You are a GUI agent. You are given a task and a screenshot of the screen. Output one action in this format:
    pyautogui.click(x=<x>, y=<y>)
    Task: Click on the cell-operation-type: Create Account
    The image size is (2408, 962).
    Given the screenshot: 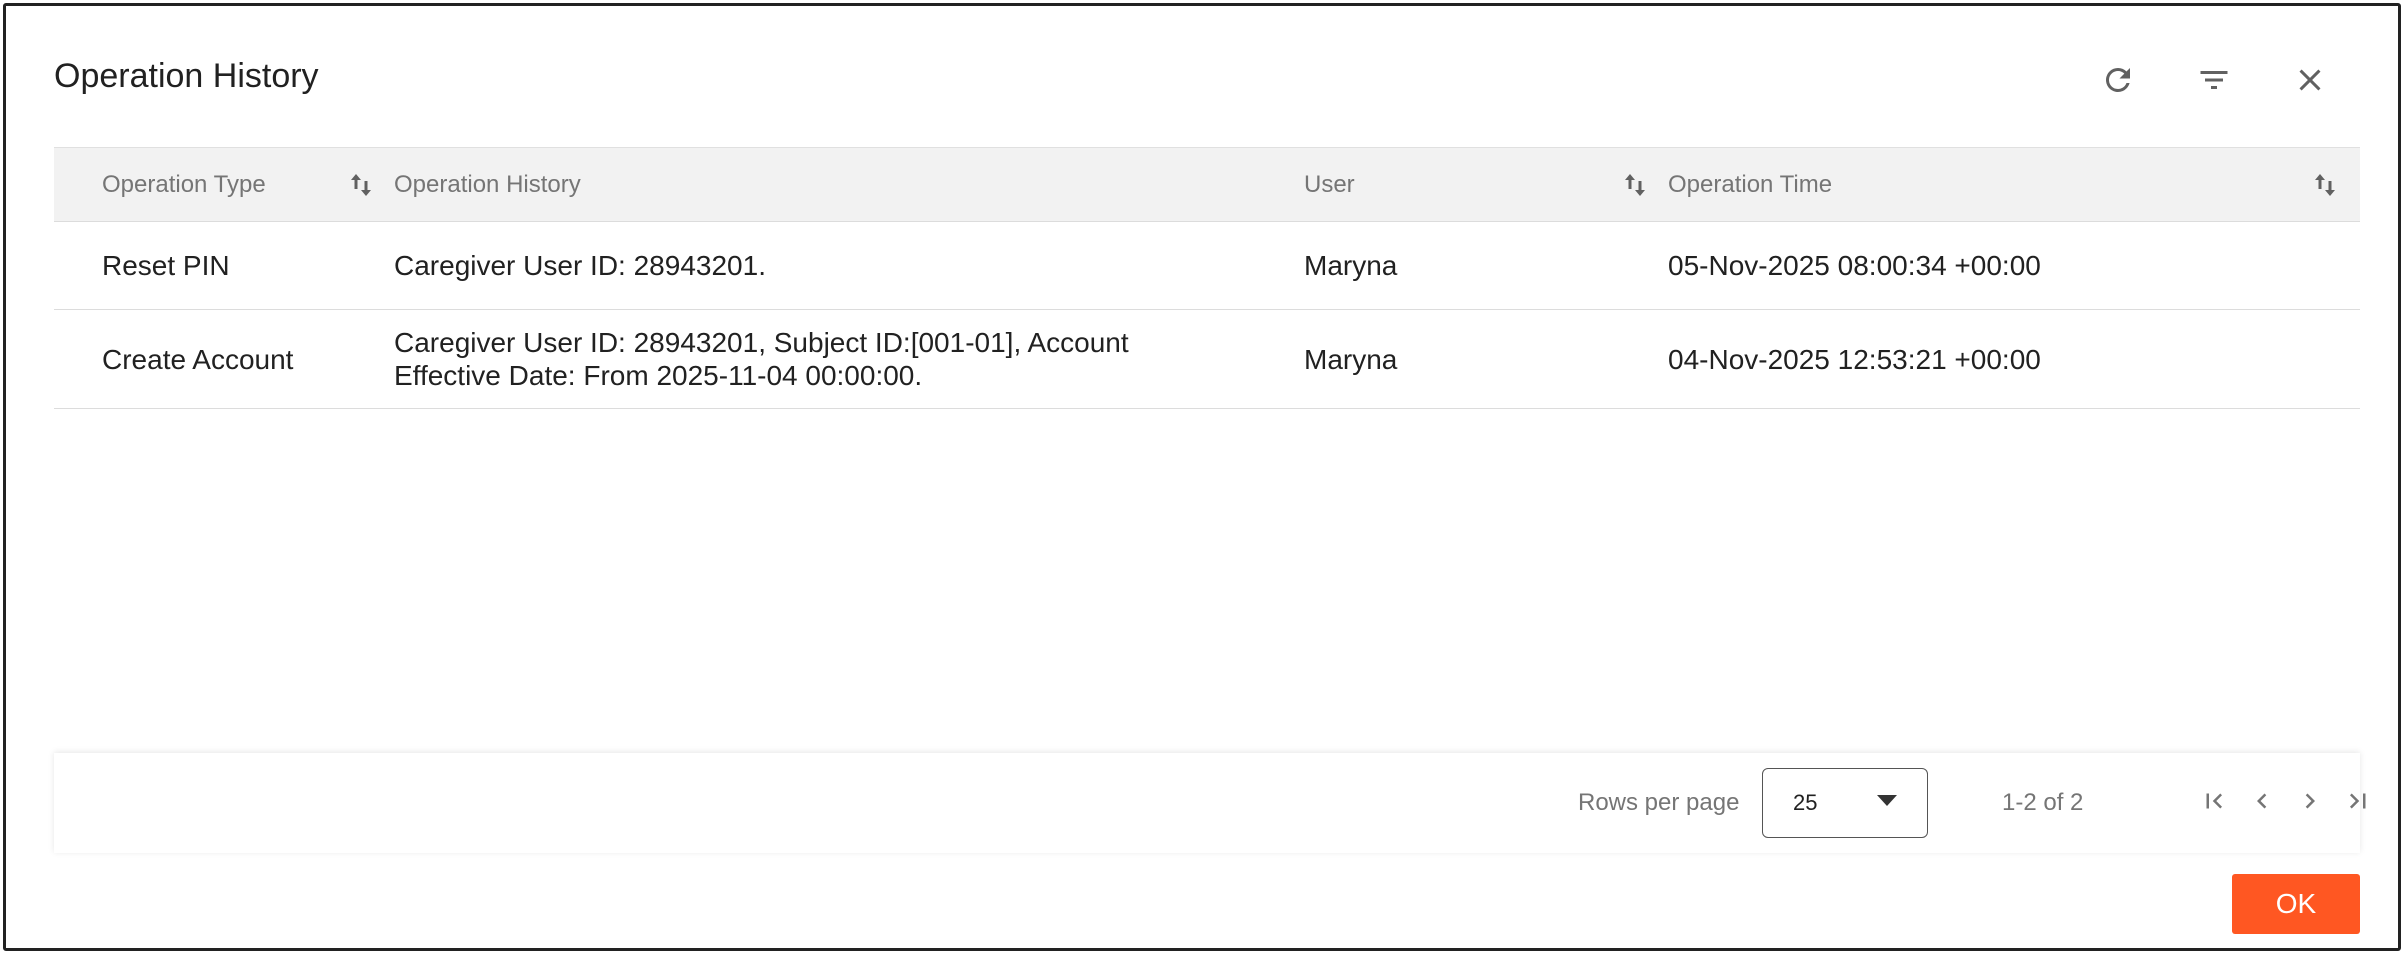 What is the action you would take?
    pyautogui.click(x=224, y=359)
    